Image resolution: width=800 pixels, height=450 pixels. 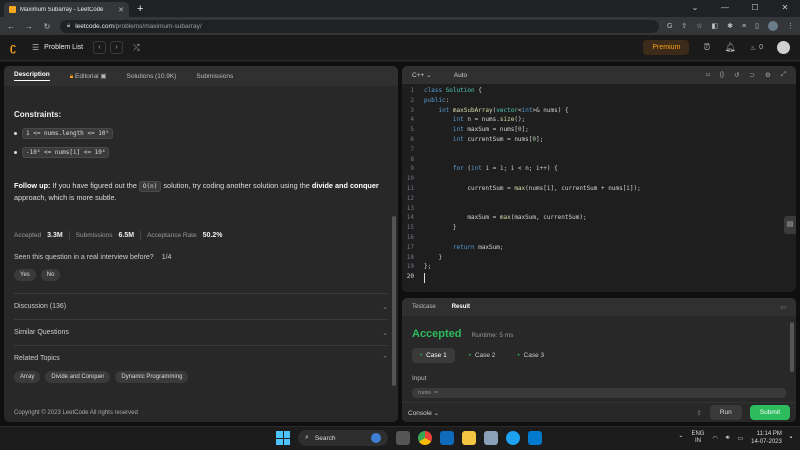 What do you see at coordinates (783, 307) in the screenshot?
I see `expand-icon: ▭` at bounding box center [783, 307].